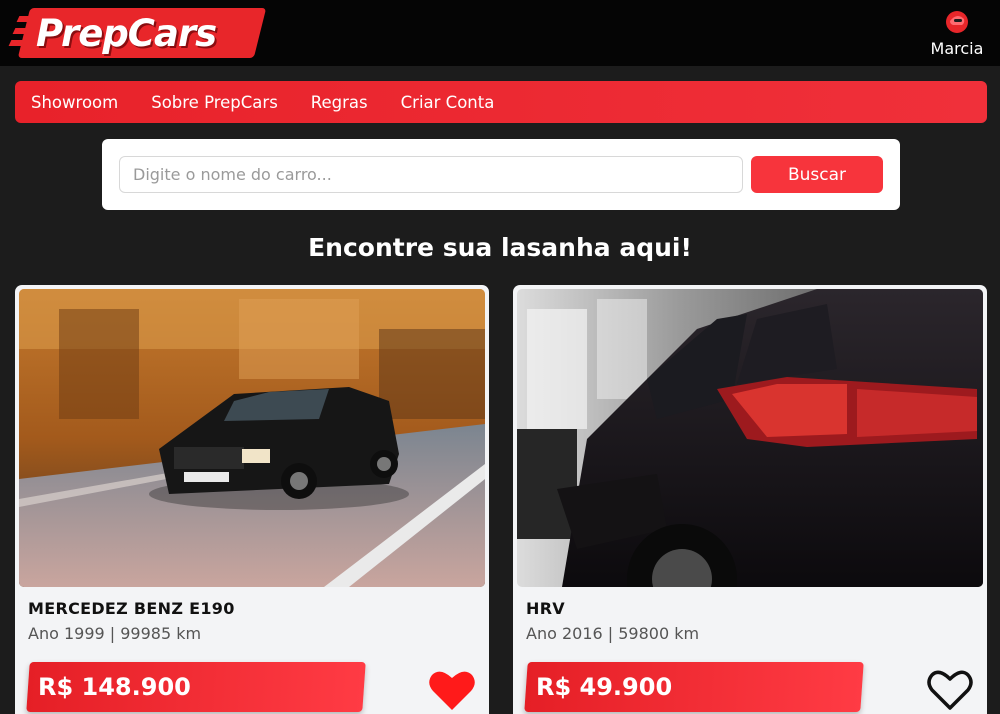  I want to click on nav-sobre: Sobre PrepCars, so click(214, 102).